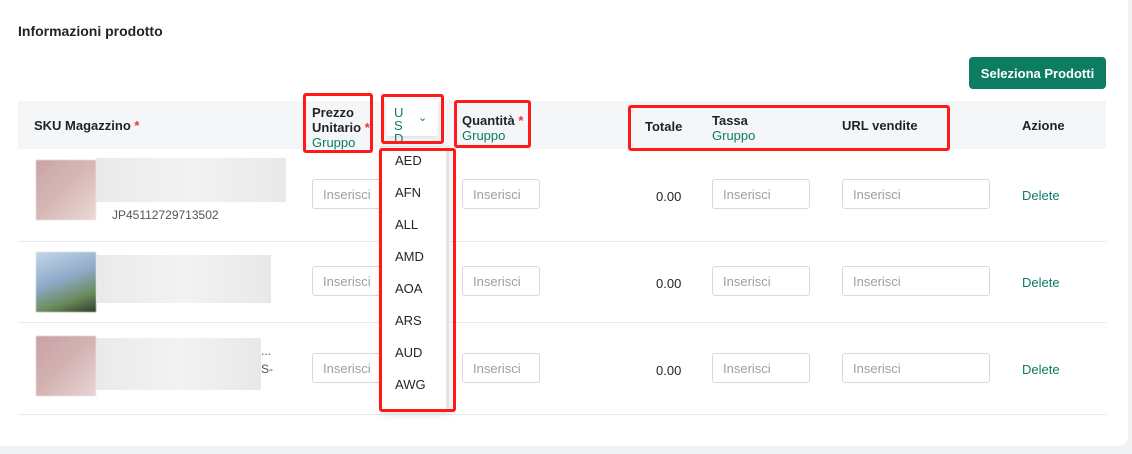 This screenshot has width=1132, height=454. What do you see at coordinates (82, 125) in the screenshot?
I see `sku-header-label: SKU Magazzino` at bounding box center [82, 125].